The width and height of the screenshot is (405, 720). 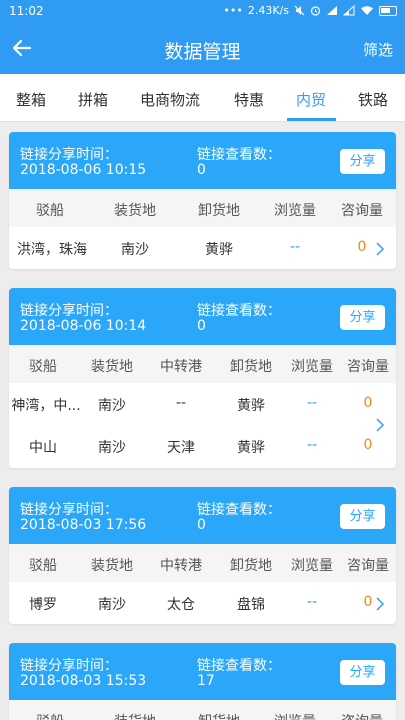 What do you see at coordinates (202, 98) in the screenshot?
I see `category-tabs: 整箱 拼箱 电商物流 特惠 内贸 铁路` at bounding box center [202, 98].